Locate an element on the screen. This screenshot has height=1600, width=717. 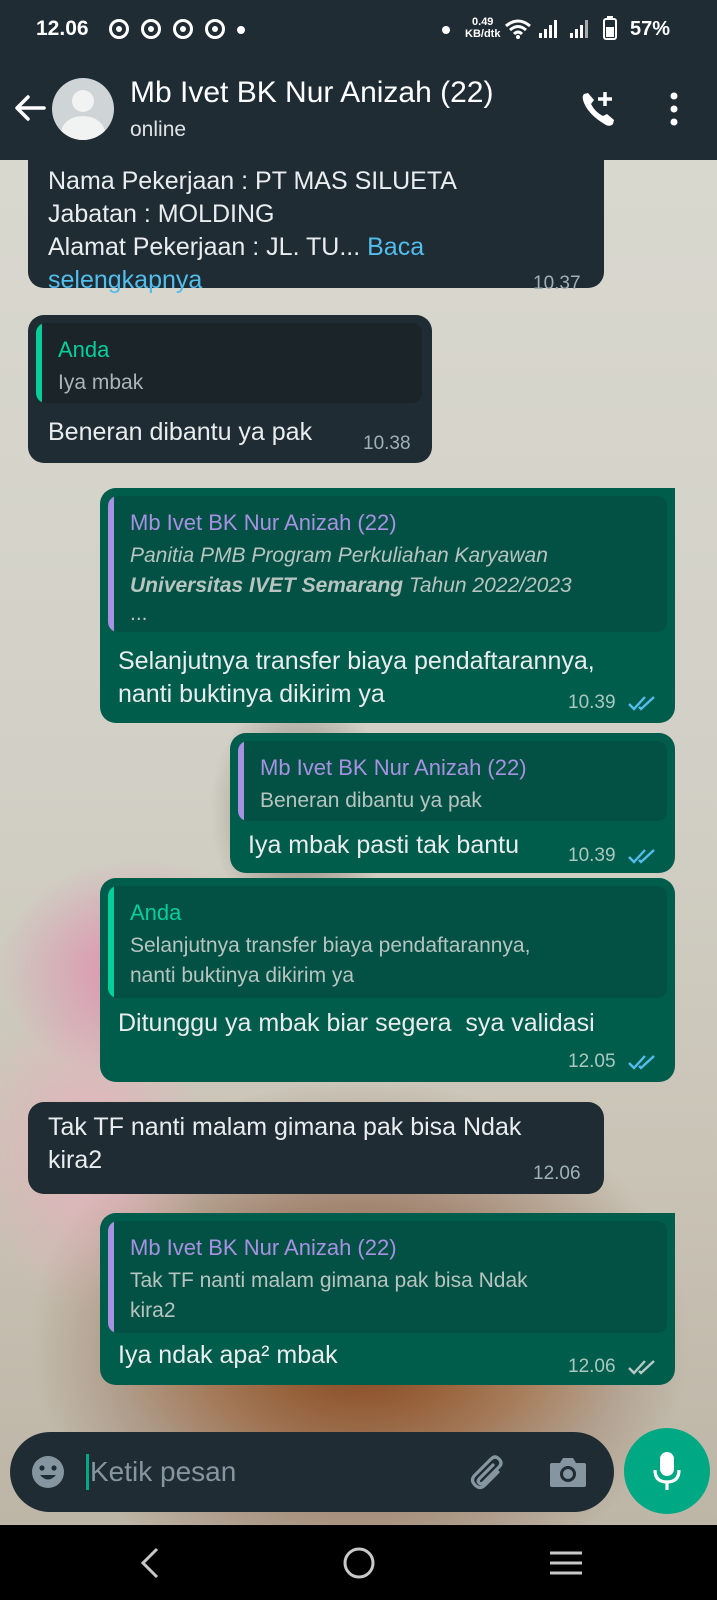
read-more-link: selengkapnya is located at coordinates (125, 280).